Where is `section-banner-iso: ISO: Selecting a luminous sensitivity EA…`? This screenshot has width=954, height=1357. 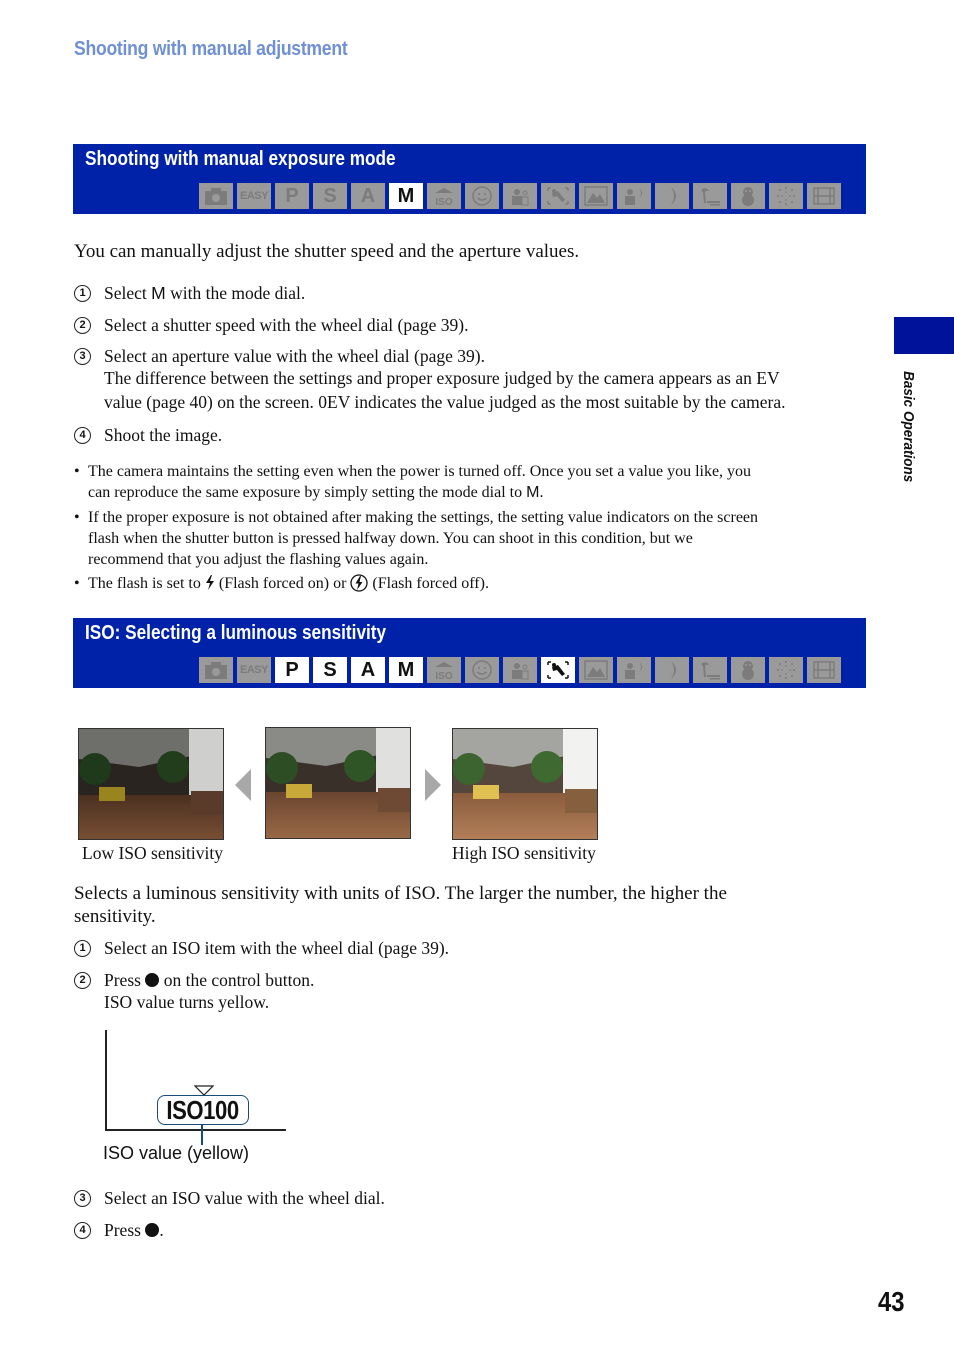 section-banner-iso: ISO: Selecting a luminous sensitivity EA… is located at coordinates (469, 653).